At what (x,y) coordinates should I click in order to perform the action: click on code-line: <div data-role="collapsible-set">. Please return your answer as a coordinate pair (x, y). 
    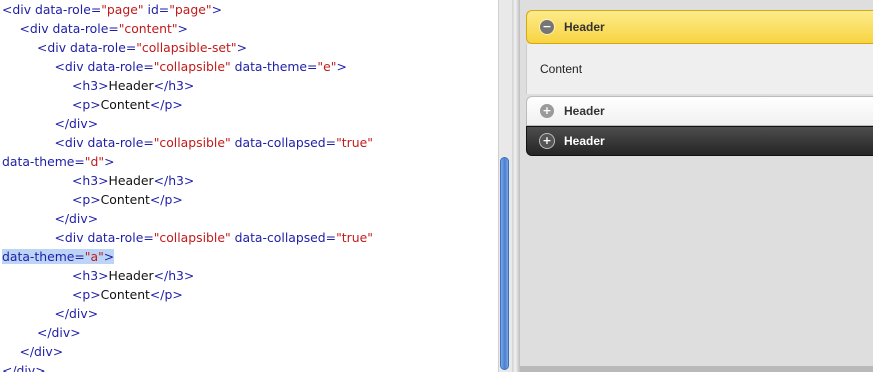
    Looking at the image, I should click on (142, 47).